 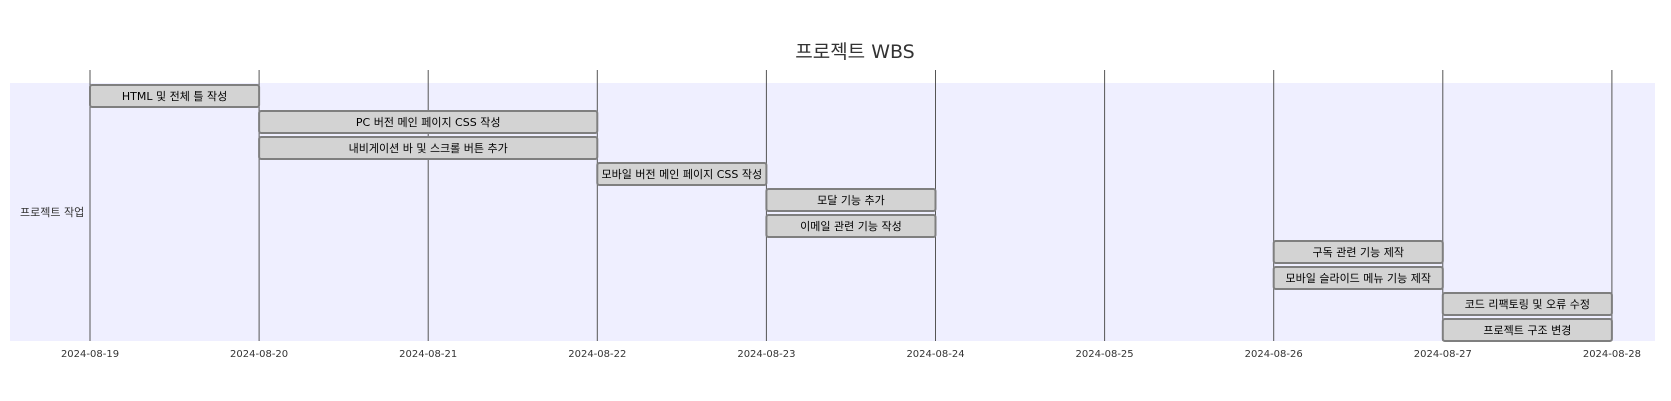 I want to click on x-tick-label: 2024-08-26, so click(x=1274, y=354).